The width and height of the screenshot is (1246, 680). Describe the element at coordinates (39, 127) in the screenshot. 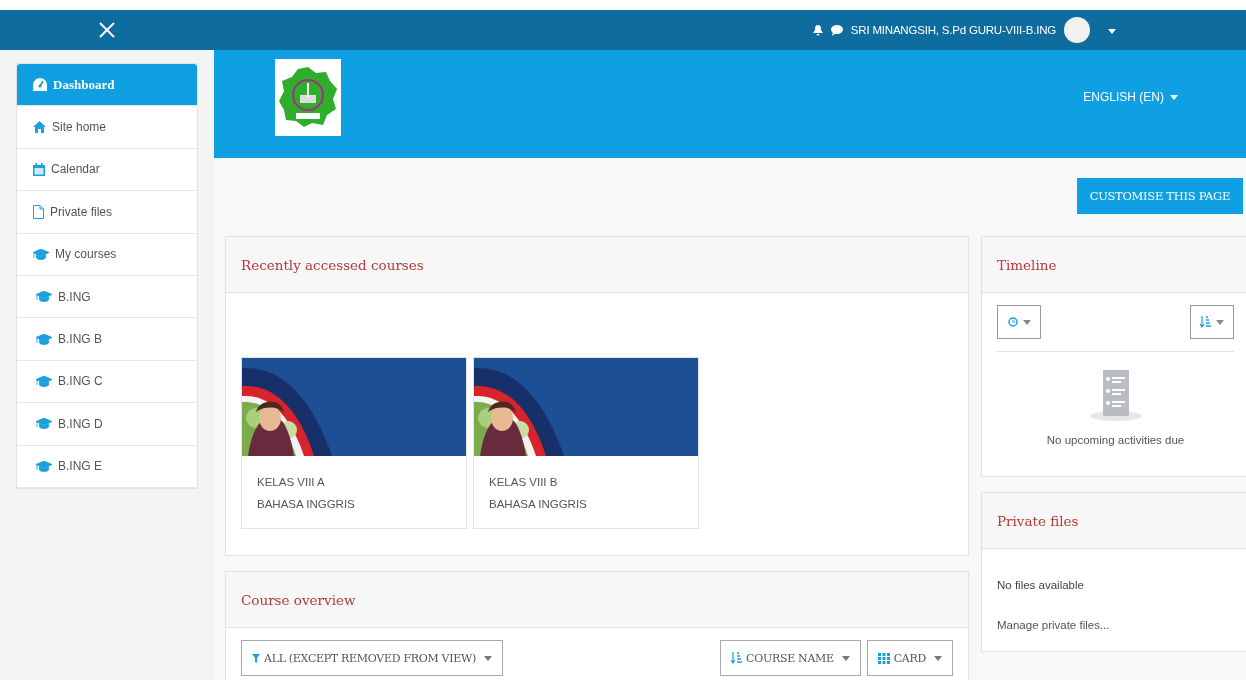

I see `home-icon` at that location.